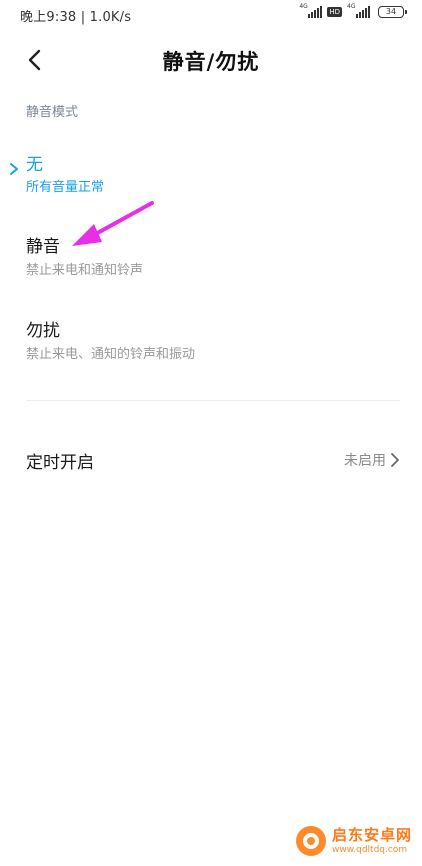  What do you see at coordinates (211, 340) in the screenshot?
I see `mode-option-dnd: 勿扰 禁止来电、通知的铃声和振动` at bounding box center [211, 340].